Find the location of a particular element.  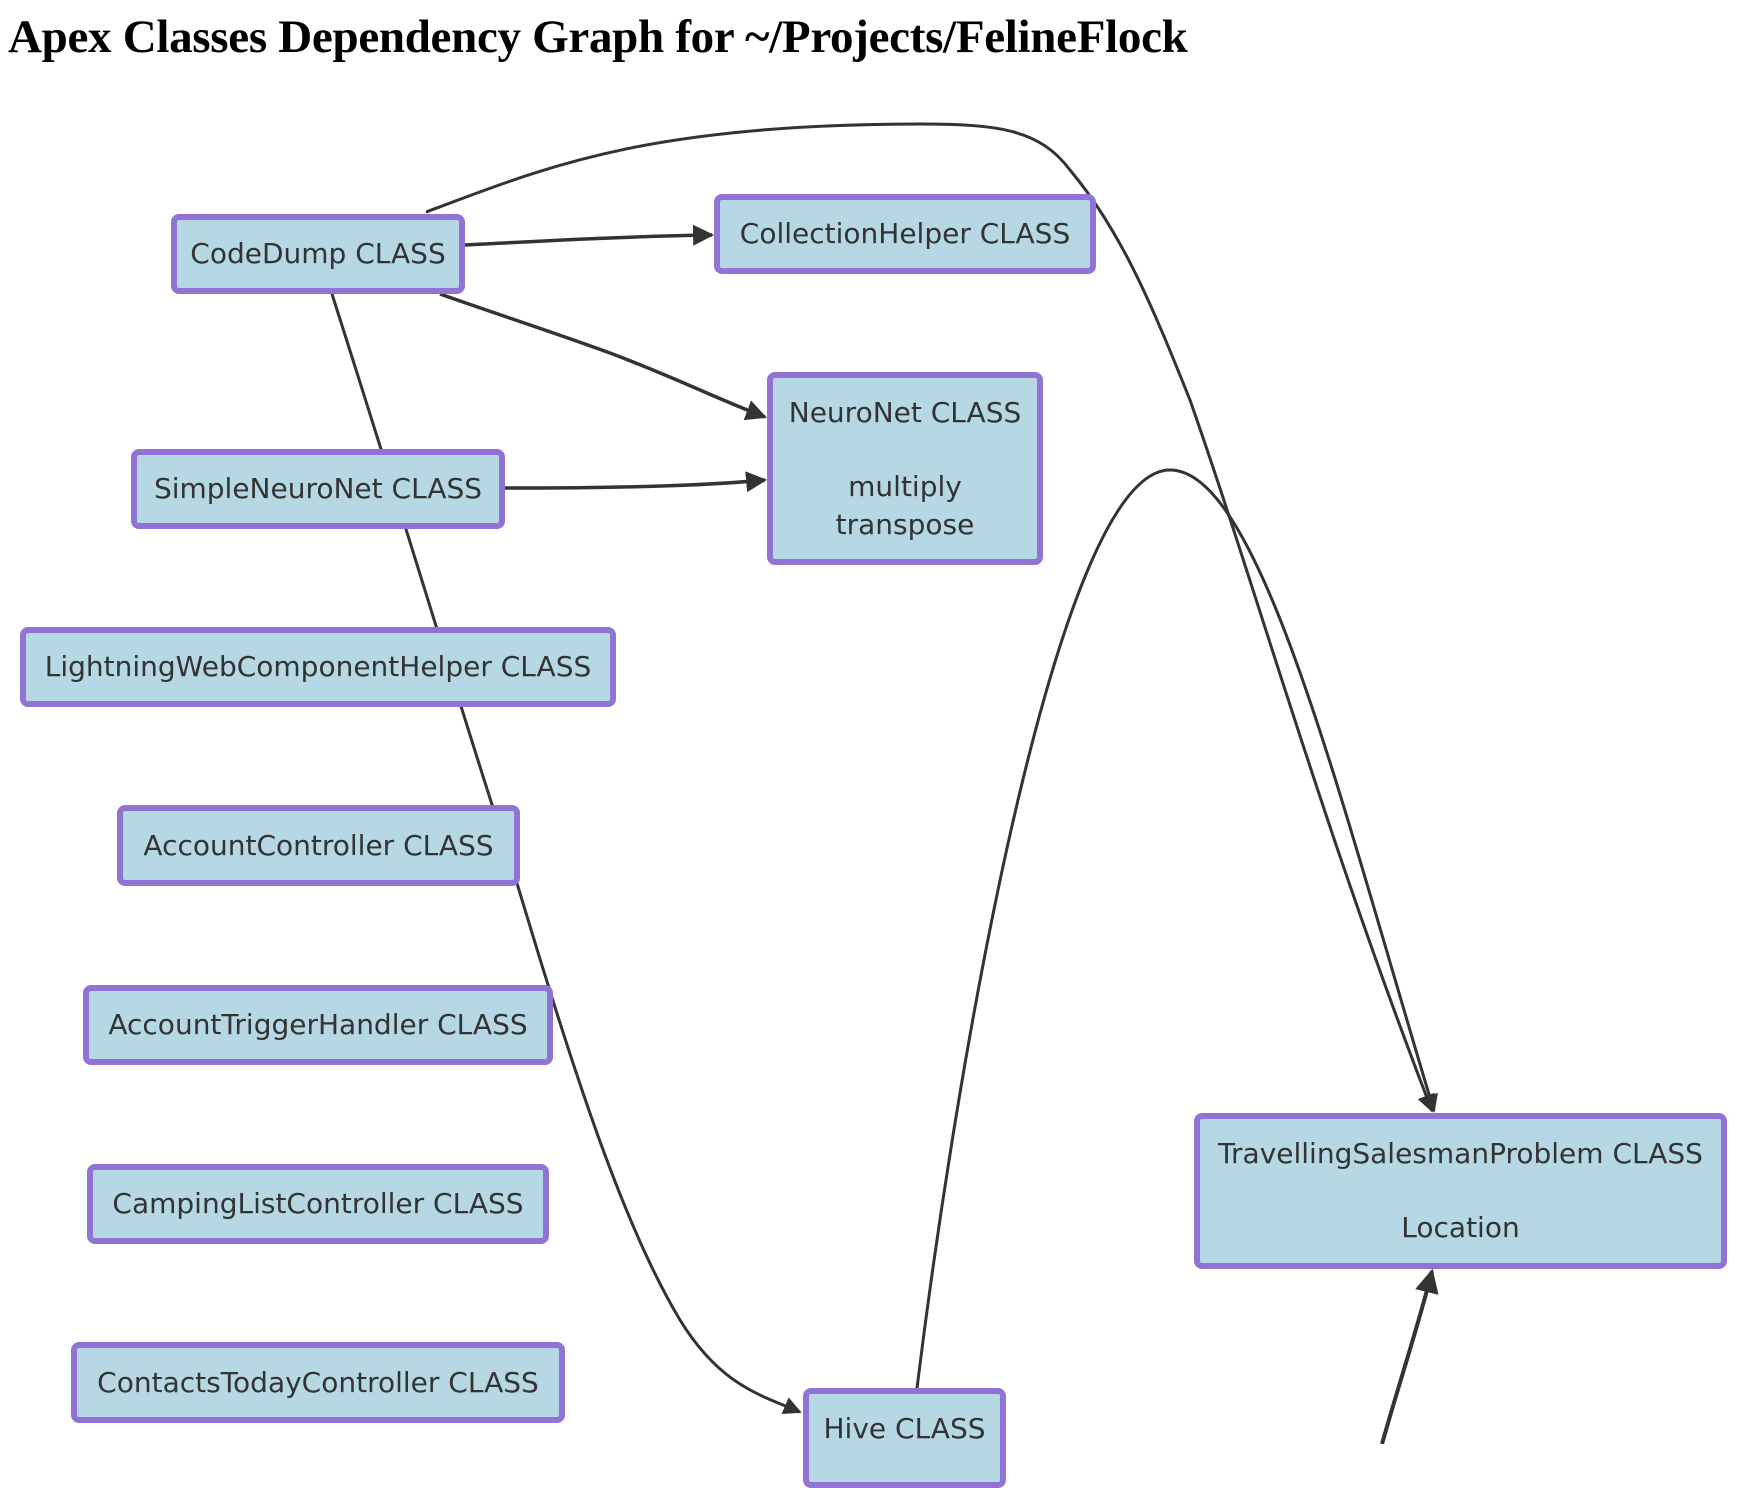

node-hive: Hive CLASS is located at coordinates (904, 1438).